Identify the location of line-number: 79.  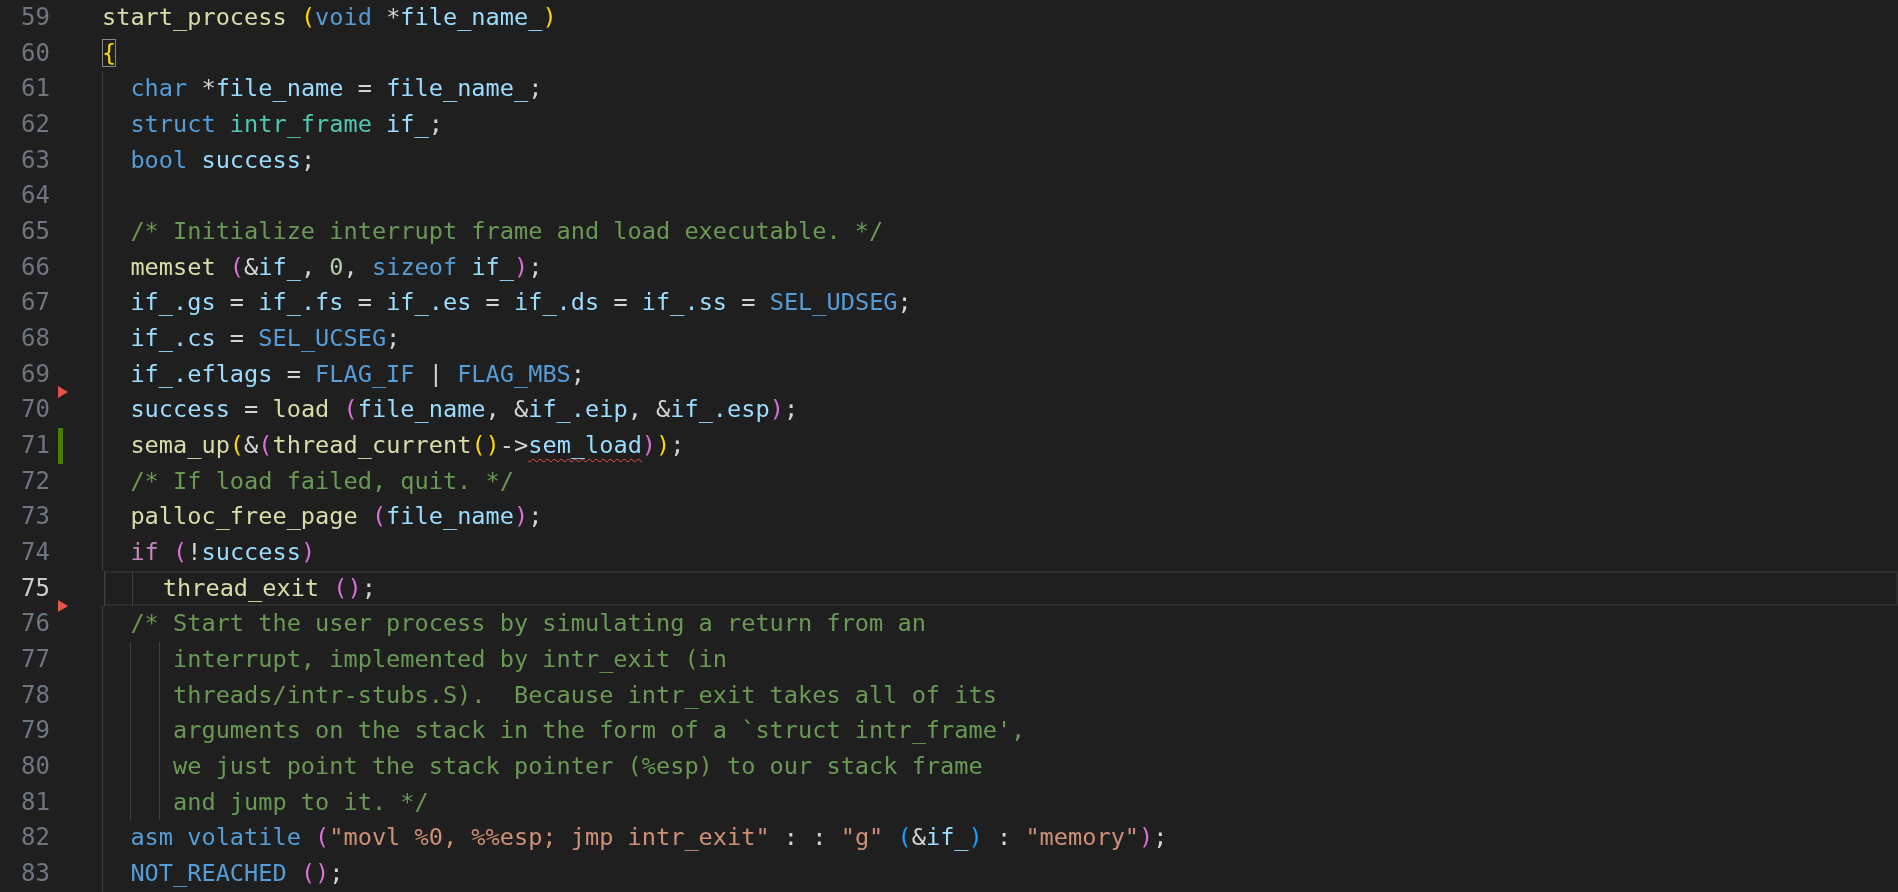
(35, 731).